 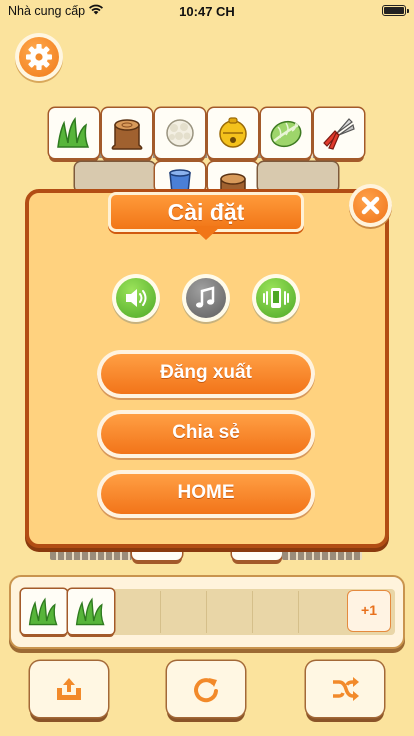 I want to click on sound-toggle, so click(x=136, y=298).